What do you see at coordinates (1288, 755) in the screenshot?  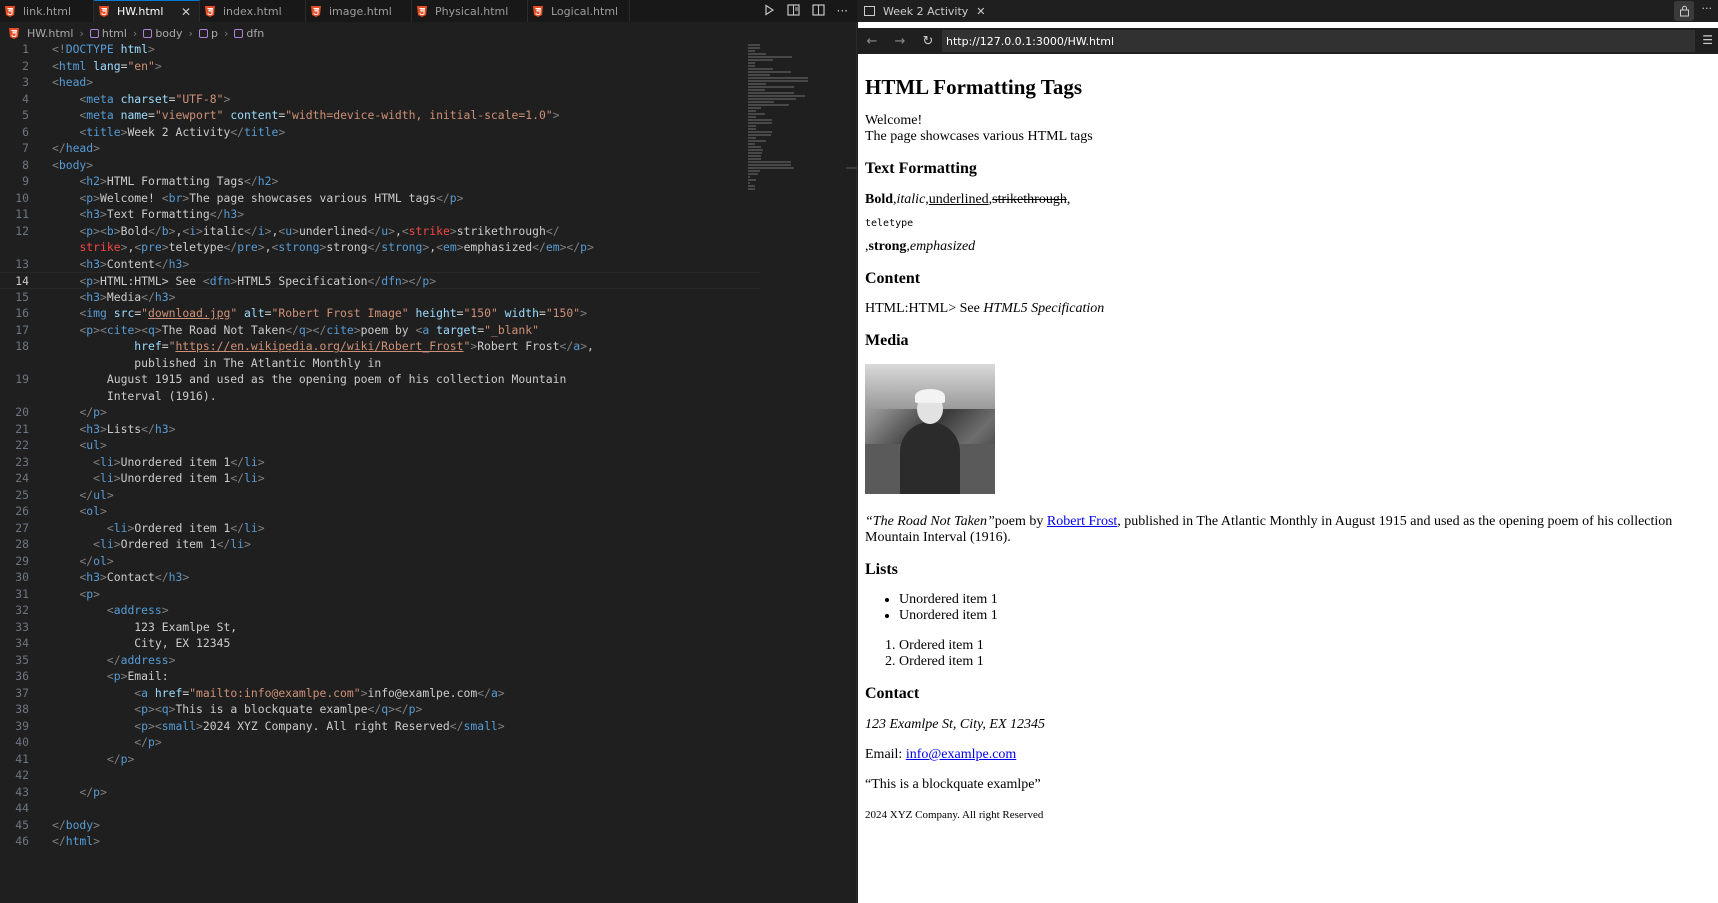 I see `email-paragraph: Email: info@examlpe.com` at bounding box center [1288, 755].